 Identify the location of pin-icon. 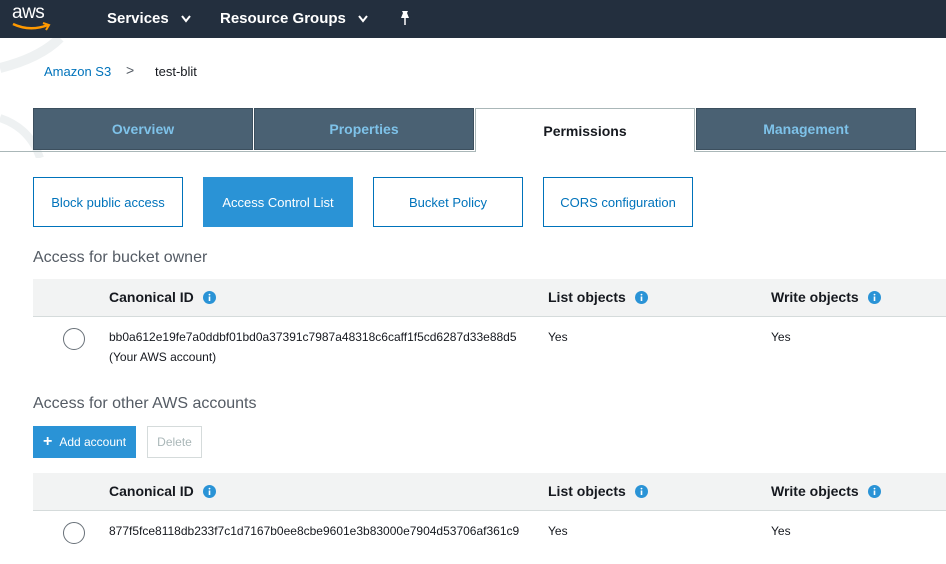
(405, 18).